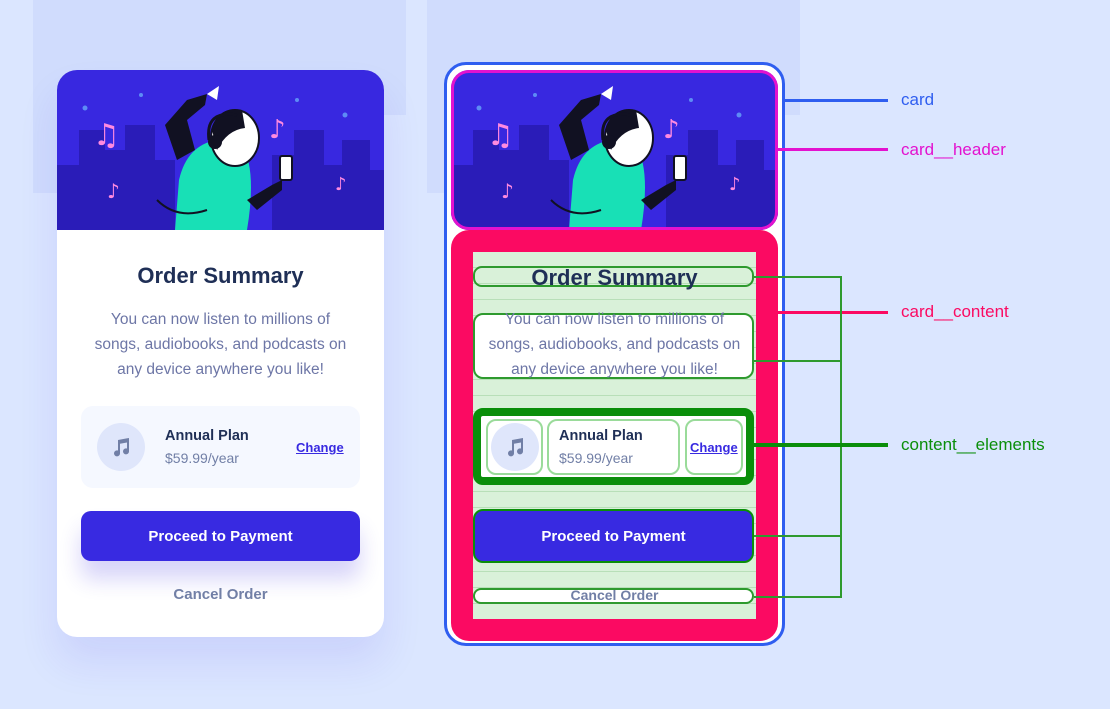 This screenshot has width=1110, height=709. Describe the element at coordinates (821, 445) in the screenshot. I see `content-elements-connector-line` at that location.